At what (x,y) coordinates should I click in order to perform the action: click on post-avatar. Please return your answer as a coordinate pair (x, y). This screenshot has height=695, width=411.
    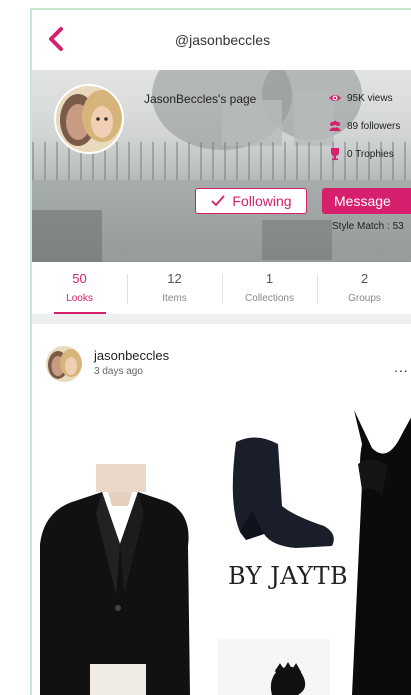
    Looking at the image, I should click on (64, 364).